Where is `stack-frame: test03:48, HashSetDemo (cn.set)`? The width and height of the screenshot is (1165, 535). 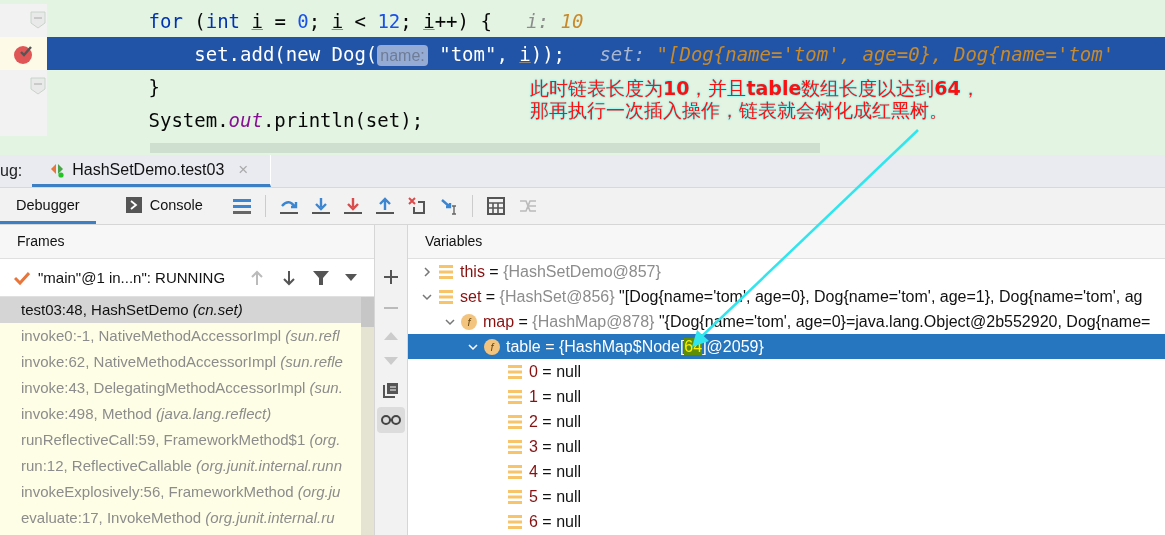
stack-frame: test03:48, HashSetDemo (cn.set) is located at coordinates (180, 310).